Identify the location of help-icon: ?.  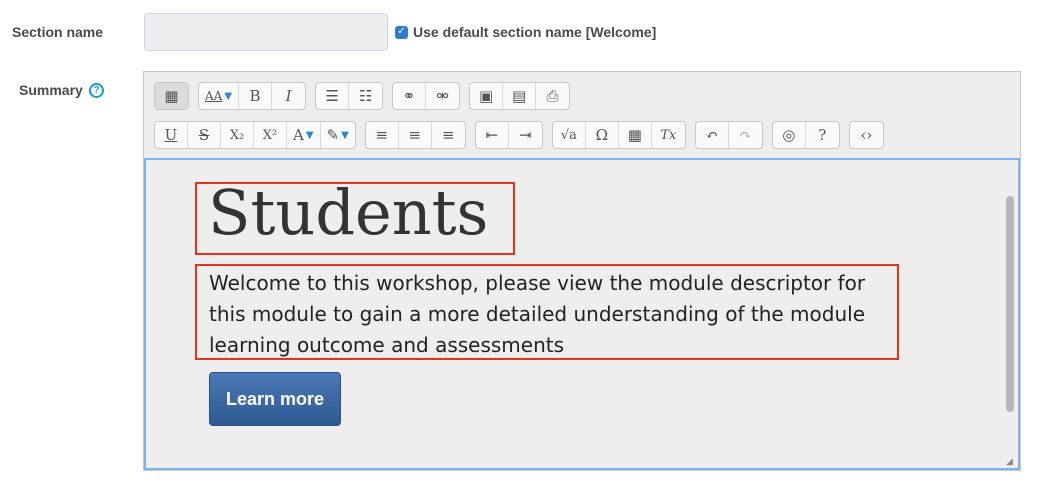
(96, 90).